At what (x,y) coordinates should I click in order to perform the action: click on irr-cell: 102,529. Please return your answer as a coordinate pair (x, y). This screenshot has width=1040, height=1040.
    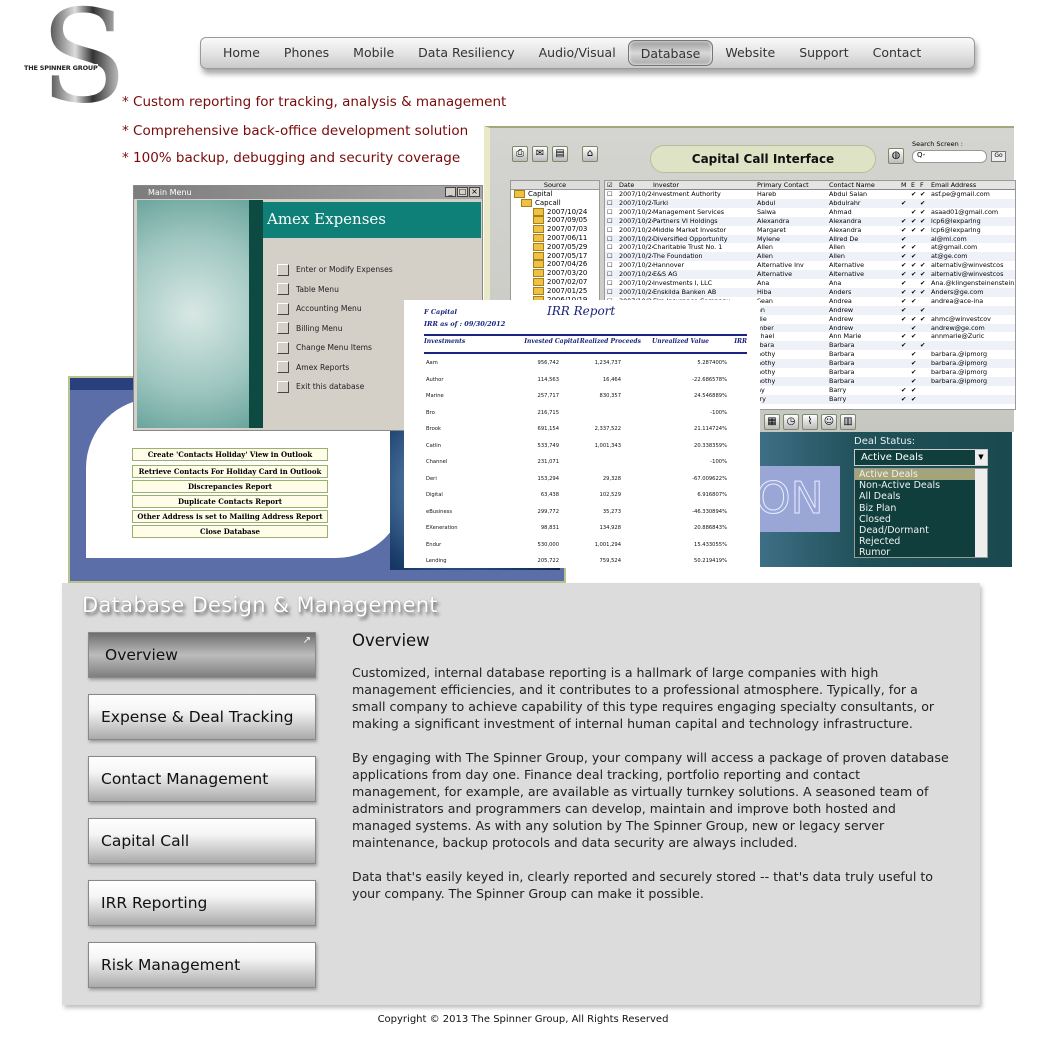
    Looking at the image, I should click on (610, 495).